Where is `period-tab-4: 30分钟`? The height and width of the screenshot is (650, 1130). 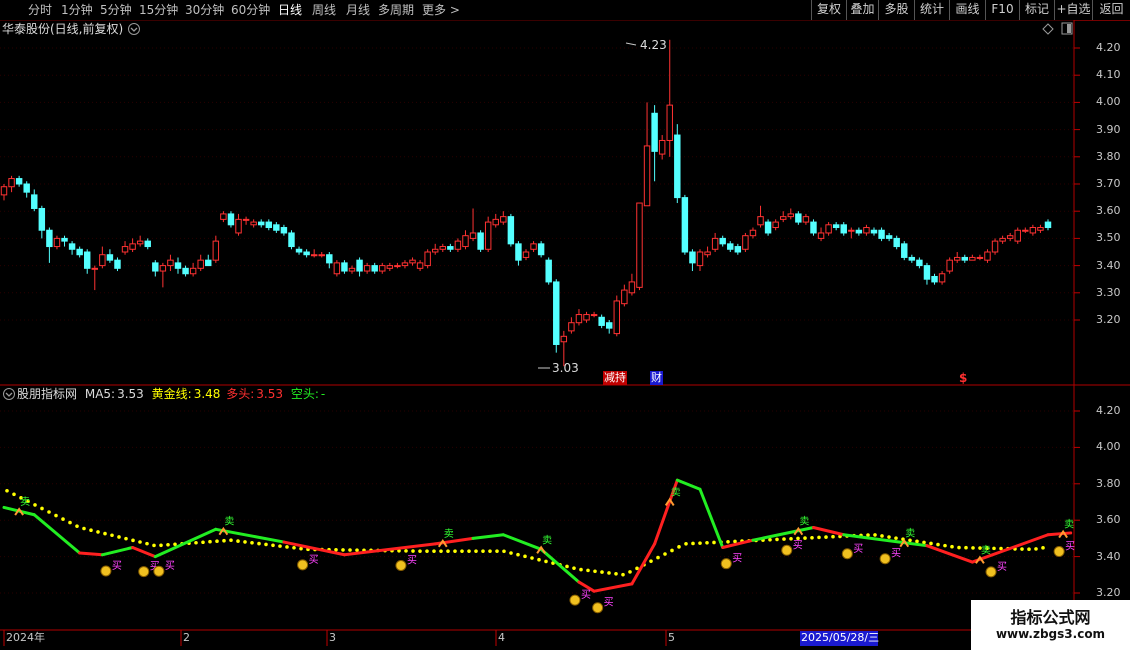
period-tab-4: 30分钟 is located at coordinates (204, 10).